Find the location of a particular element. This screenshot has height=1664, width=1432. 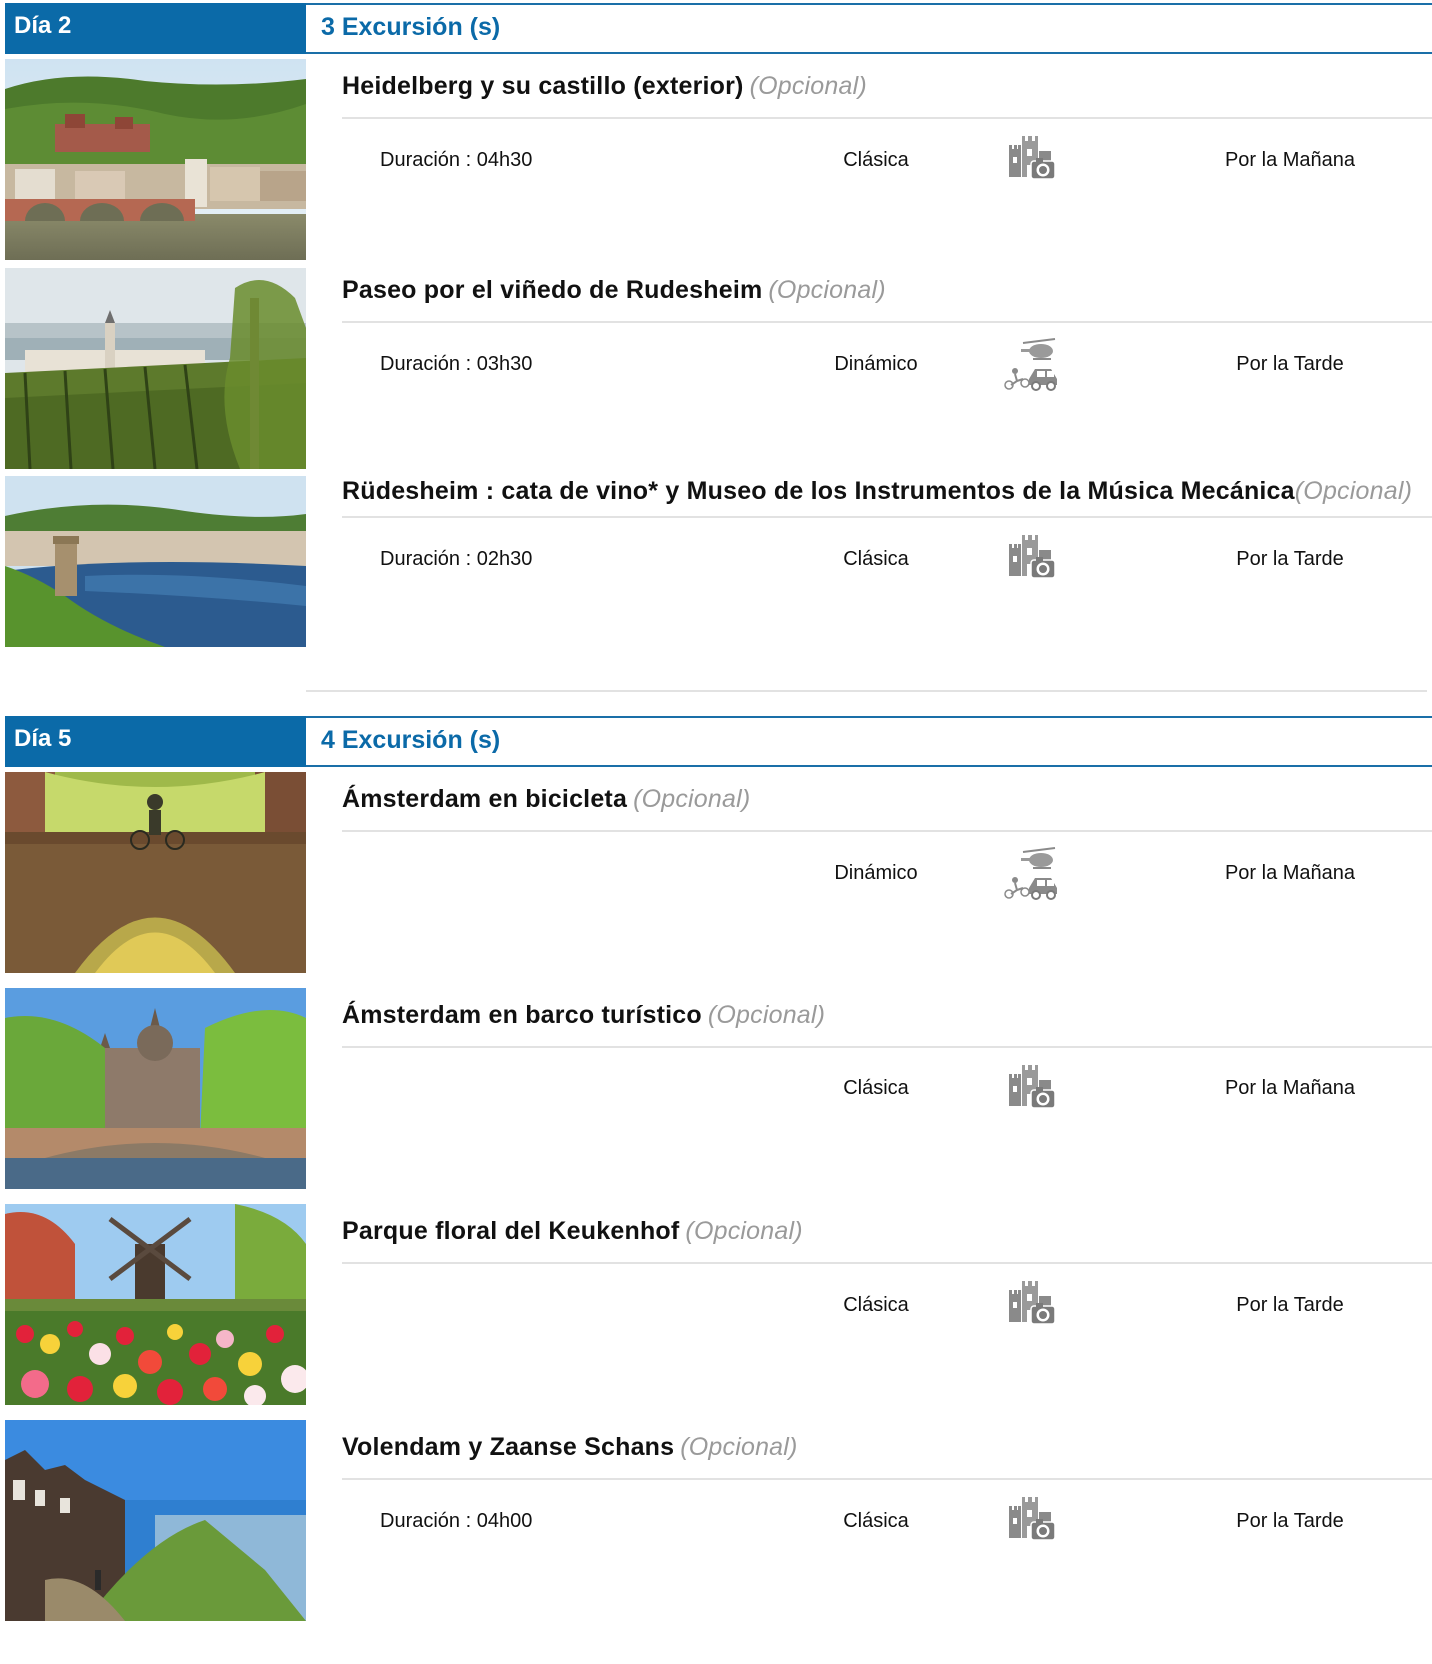

duration: Duración : 03h30 is located at coordinates (456, 364).